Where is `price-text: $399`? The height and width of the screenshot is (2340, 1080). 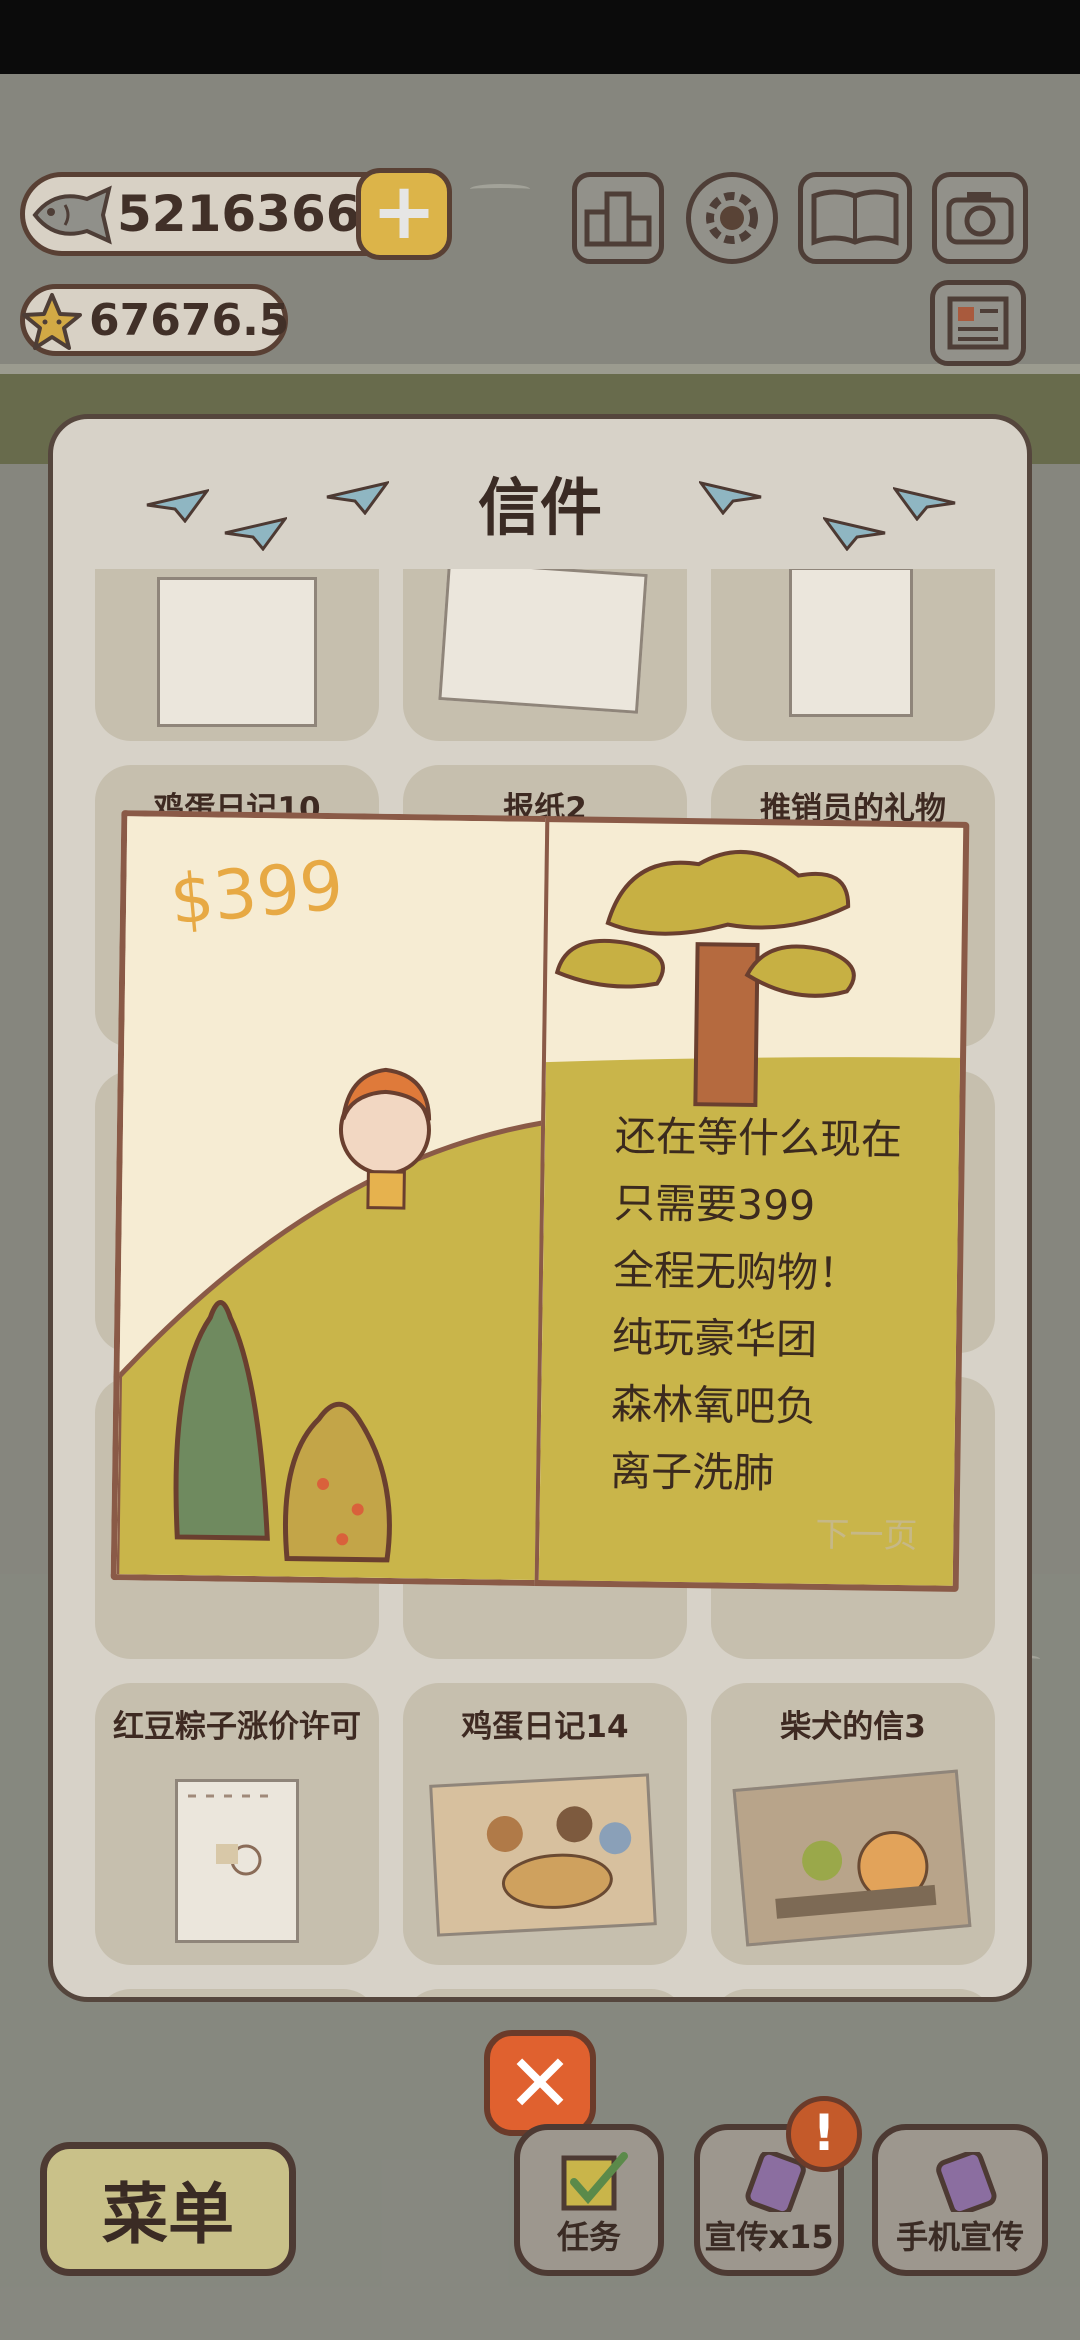 price-text: $399 is located at coordinates (257, 893).